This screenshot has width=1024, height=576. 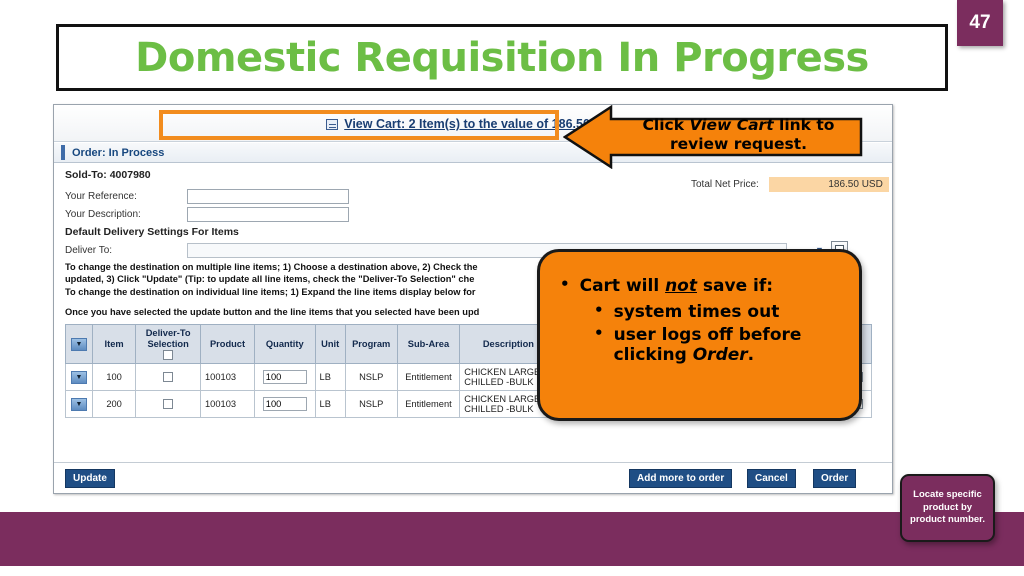 What do you see at coordinates (114, 377) in the screenshot?
I see `cell-item: 100` at bounding box center [114, 377].